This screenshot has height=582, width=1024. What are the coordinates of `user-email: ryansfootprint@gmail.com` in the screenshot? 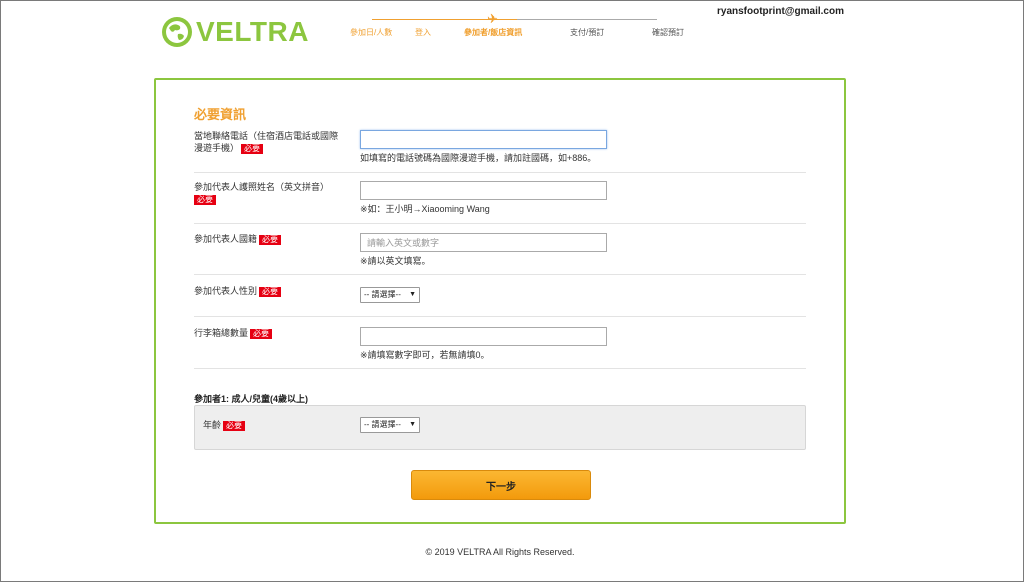 It's located at (780, 11).